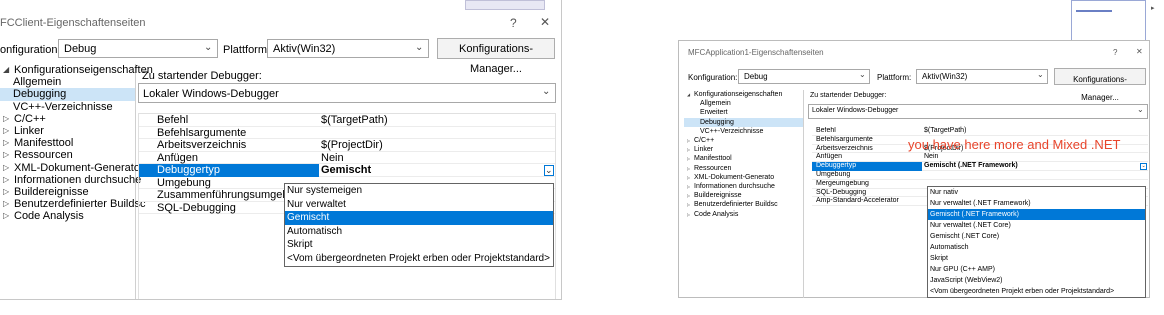 This screenshot has height=315, width=1164. What do you see at coordinates (704, 150) in the screenshot?
I see `tree-item-label: Linker` at bounding box center [704, 150].